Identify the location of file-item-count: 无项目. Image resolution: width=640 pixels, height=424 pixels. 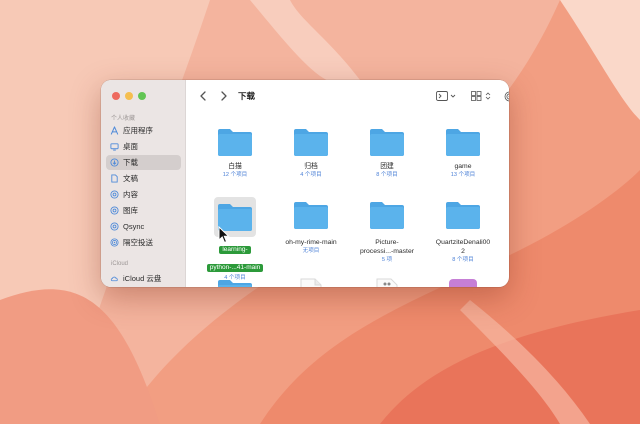
(311, 251).